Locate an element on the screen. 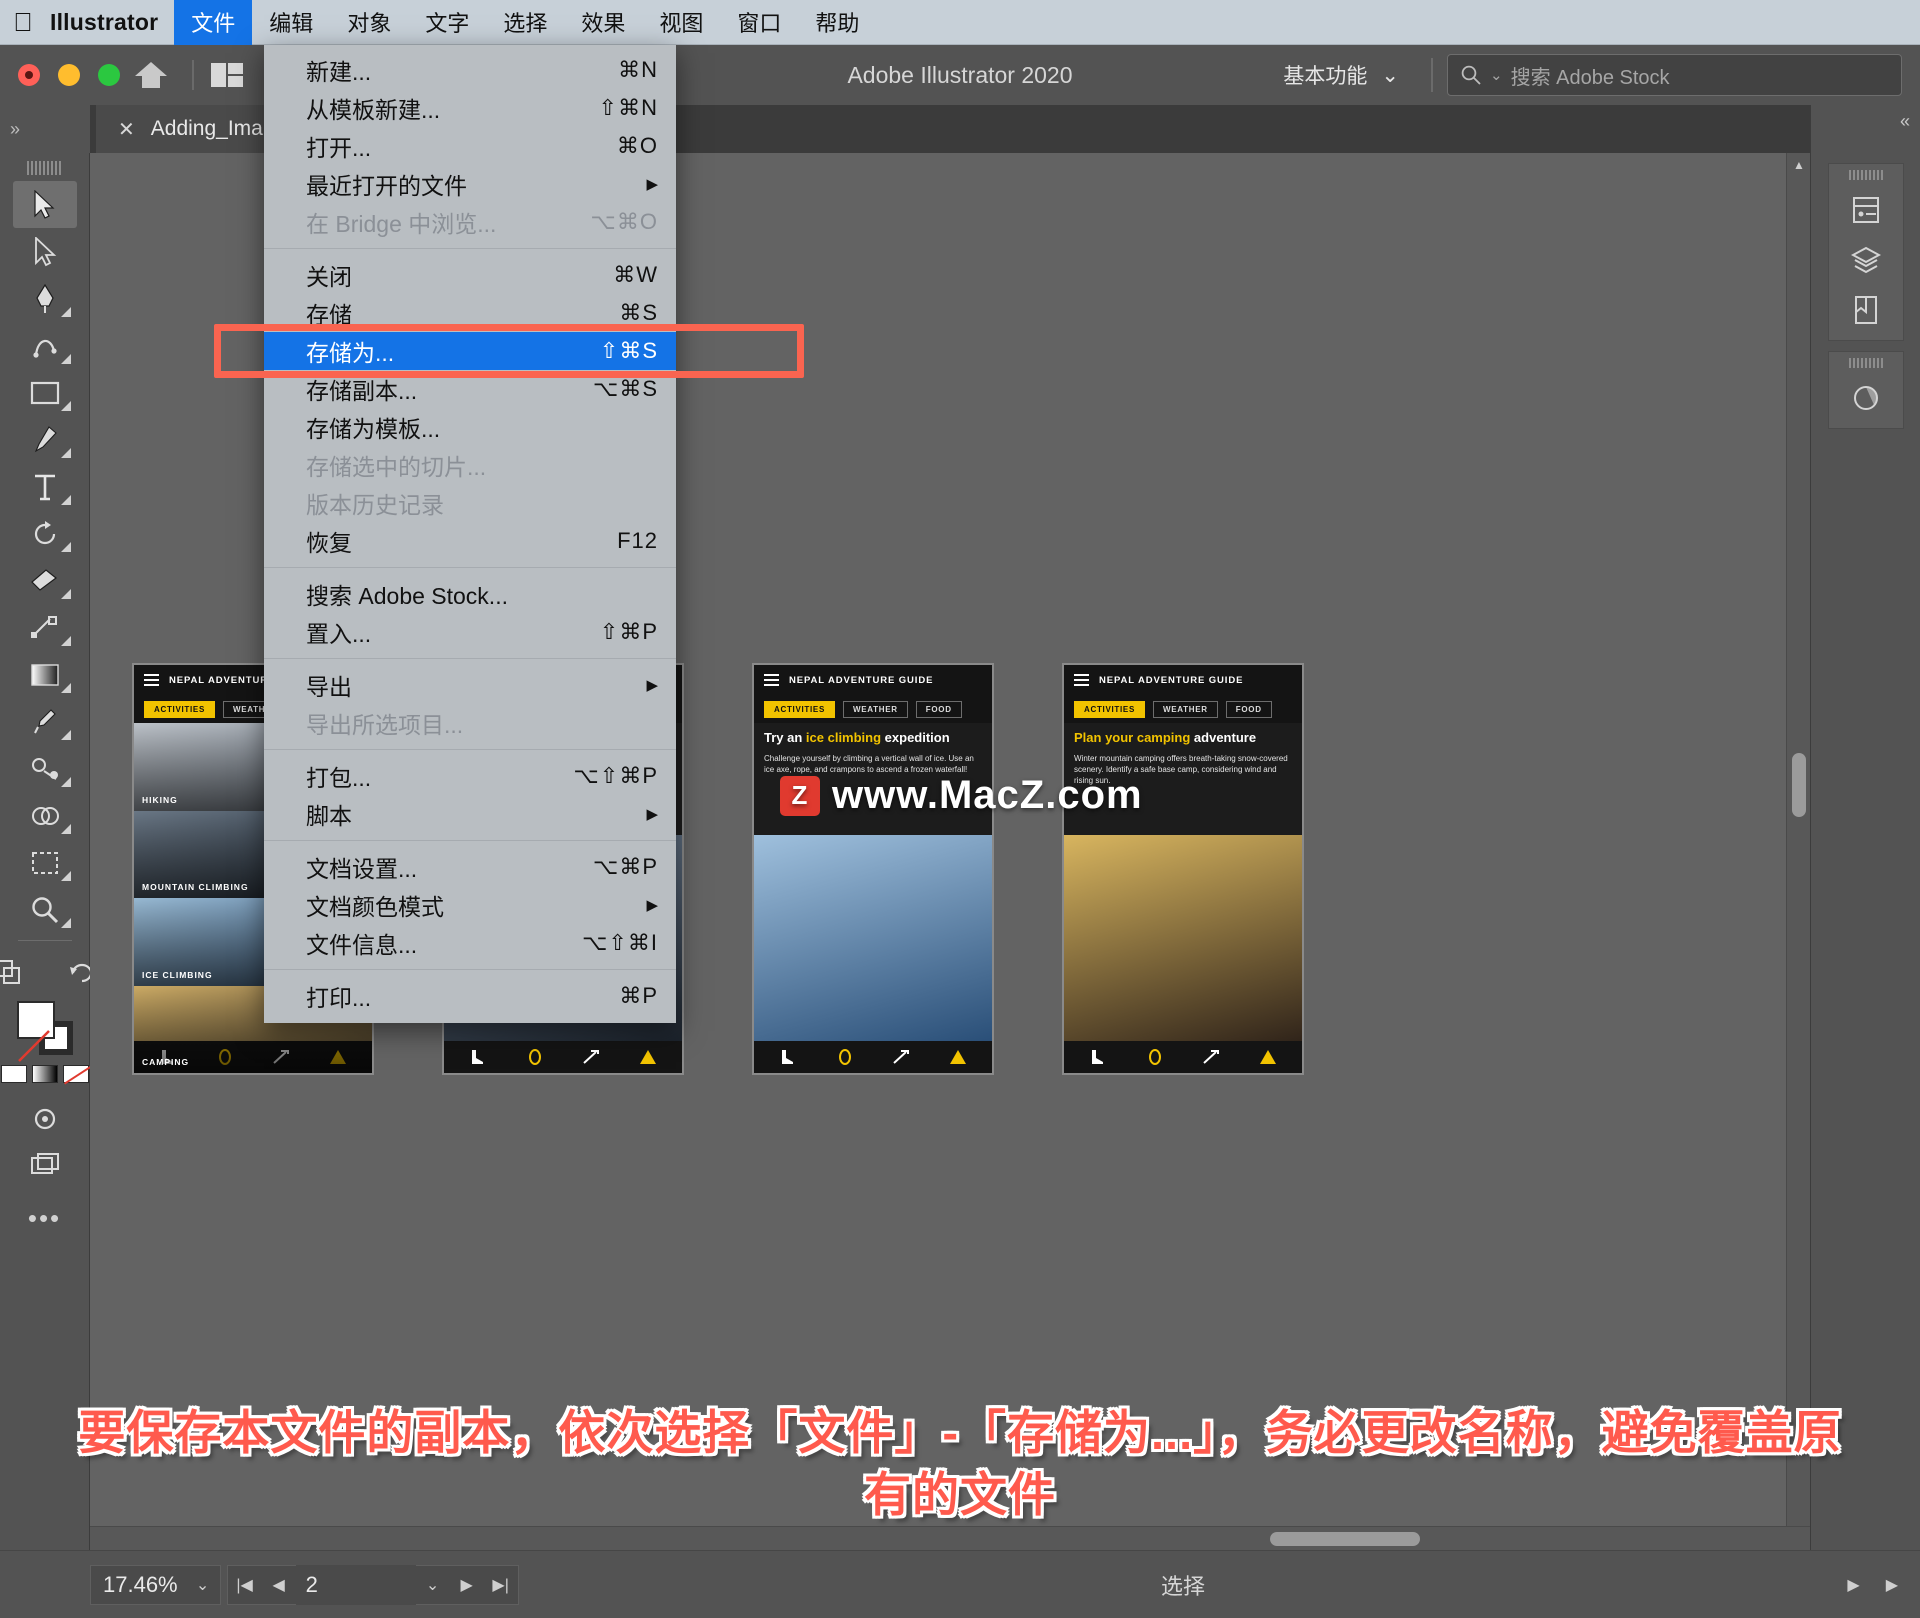  edit-toolbar-icon: ••• is located at coordinates (44, 1218).